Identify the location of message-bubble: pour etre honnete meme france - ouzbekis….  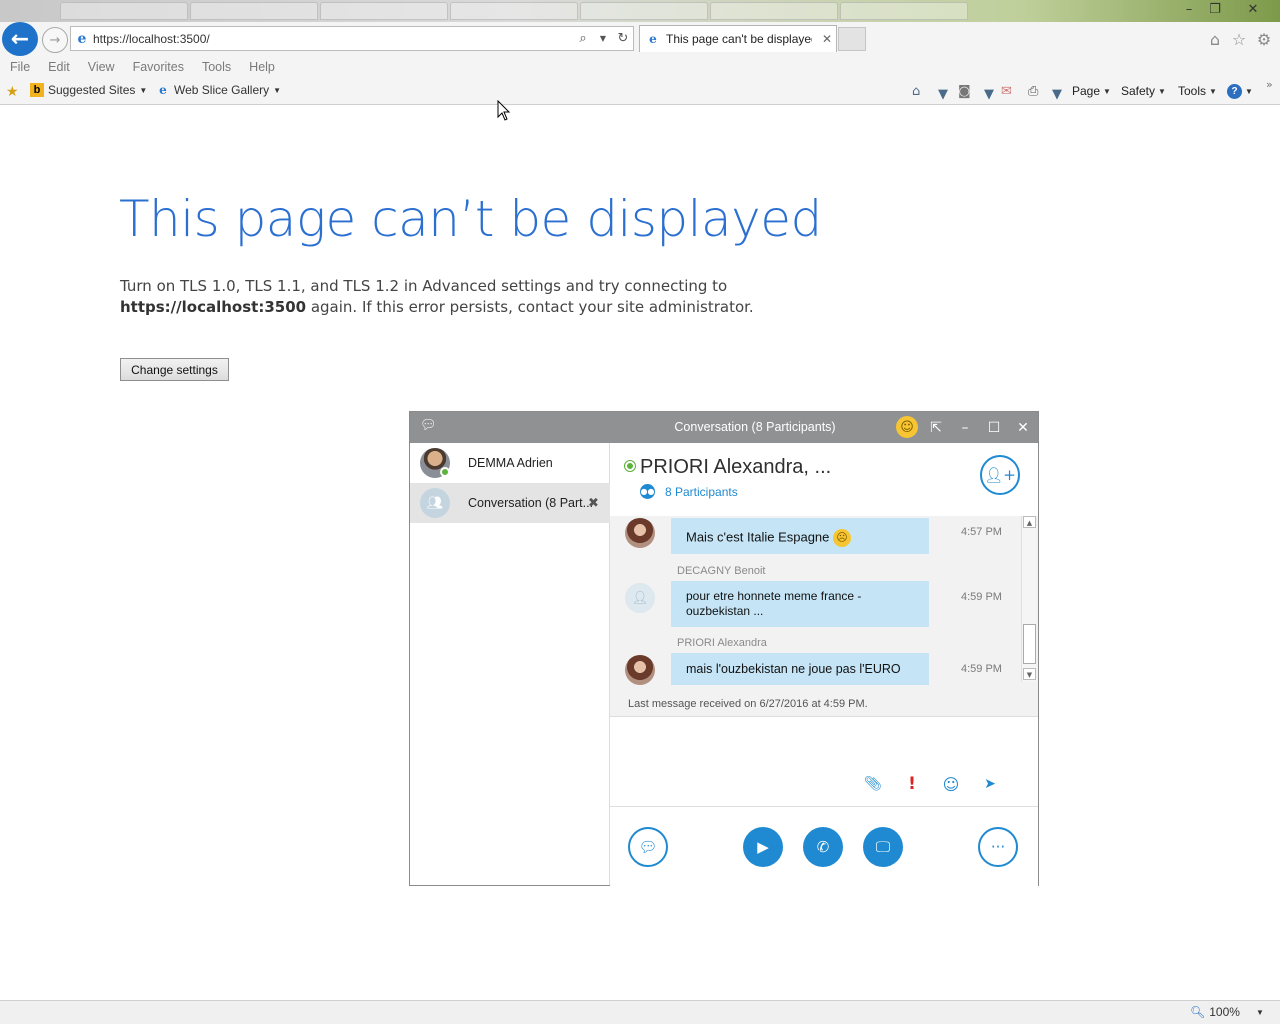
(800, 604).